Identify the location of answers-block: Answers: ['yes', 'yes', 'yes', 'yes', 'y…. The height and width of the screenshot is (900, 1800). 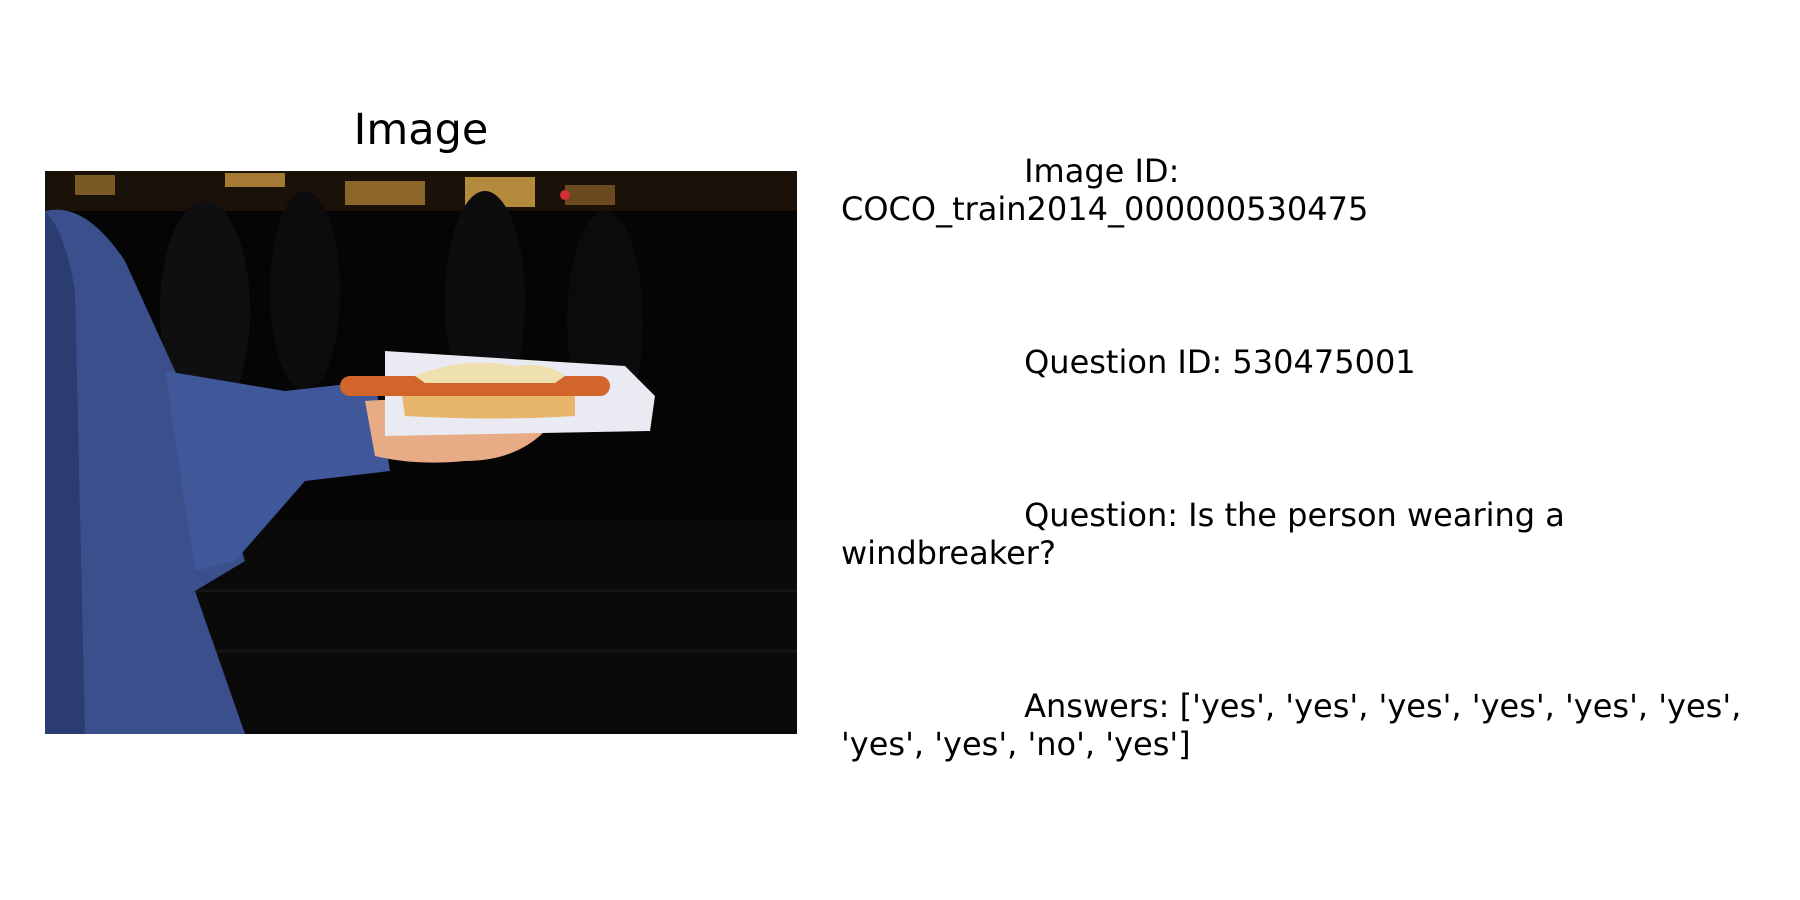
(1311, 725).